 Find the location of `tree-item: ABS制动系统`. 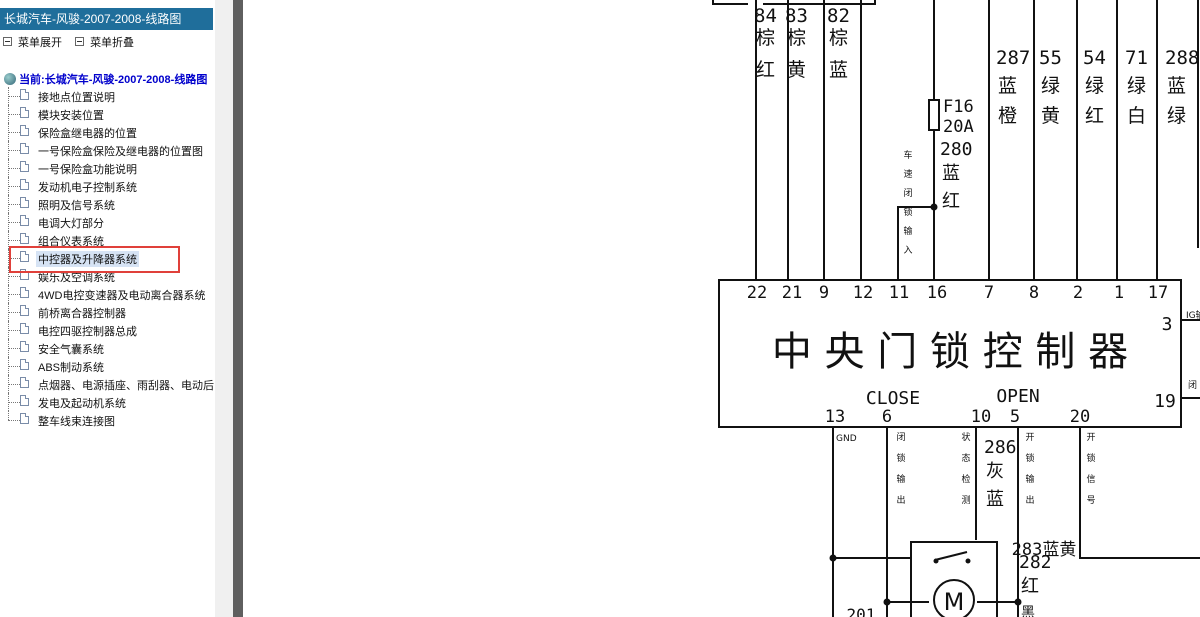

tree-item: ABS制动系统 is located at coordinates (107, 366).